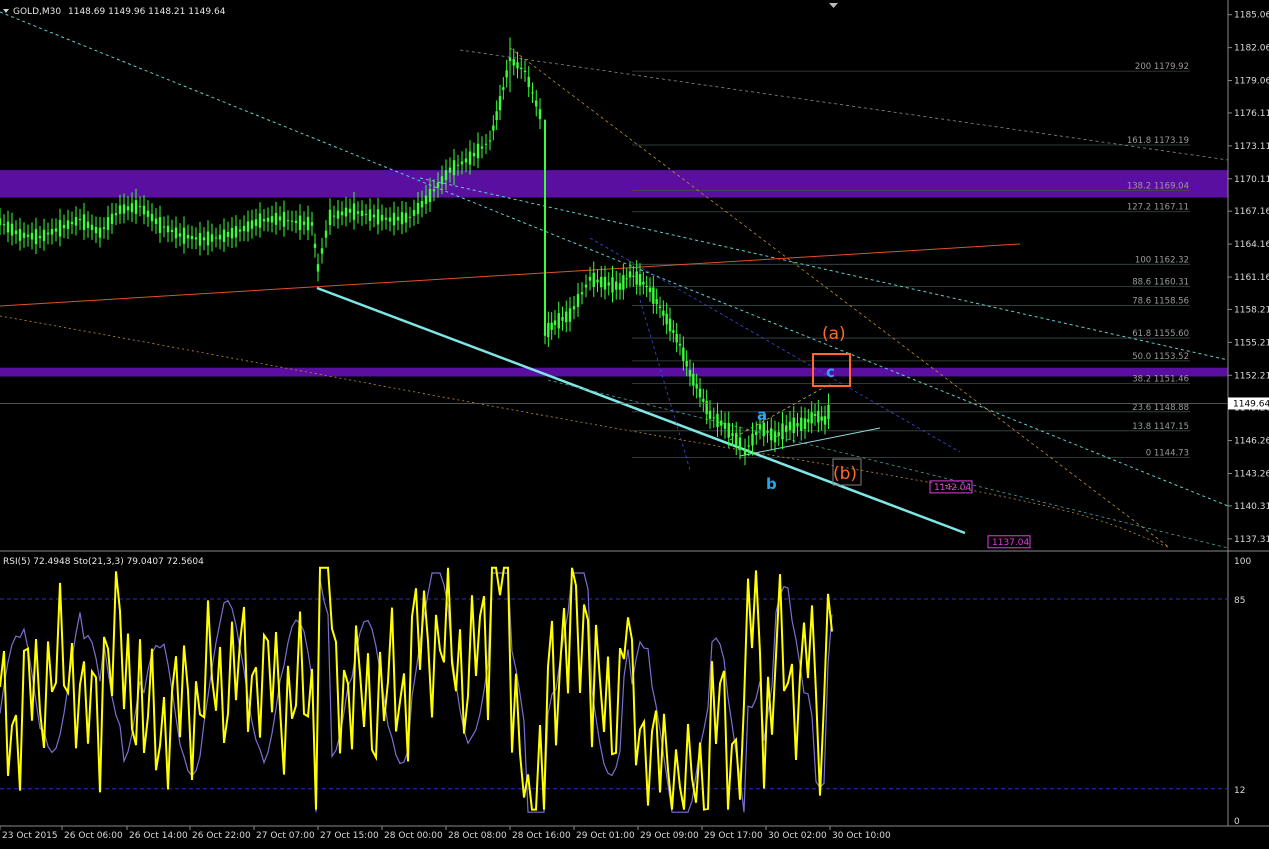 This screenshot has width=1269, height=849. Describe the element at coordinates (1251, 180) in the screenshot. I see `price-tick-label: 1170.11` at that location.